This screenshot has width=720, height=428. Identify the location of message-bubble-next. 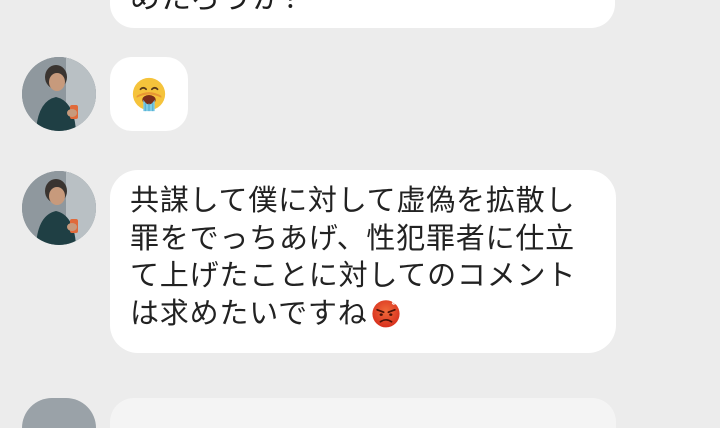
(363, 413).